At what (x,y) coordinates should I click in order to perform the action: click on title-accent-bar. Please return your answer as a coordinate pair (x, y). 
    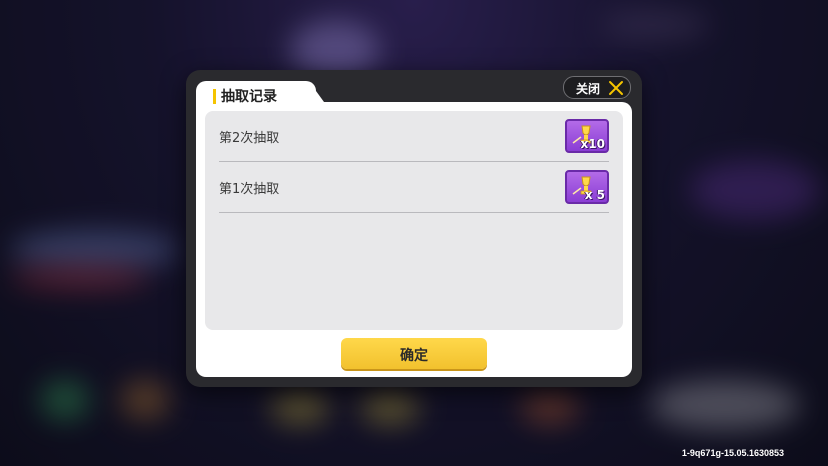
    Looking at the image, I should click on (214, 96).